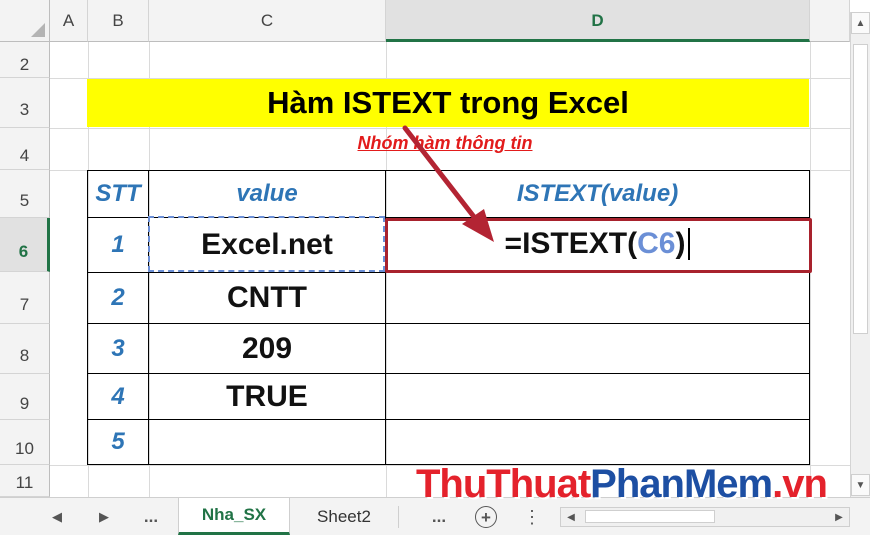 The width and height of the screenshot is (870, 536). I want to click on tab-nha-sx: Nha_SX, so click(234, 516).